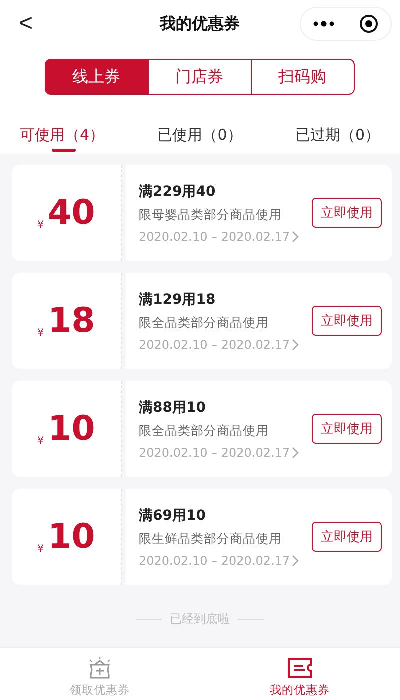  What do you see at coordinates (324, 24) in the screenshot?
I see `more-icon` at bounding box center [324, 24].